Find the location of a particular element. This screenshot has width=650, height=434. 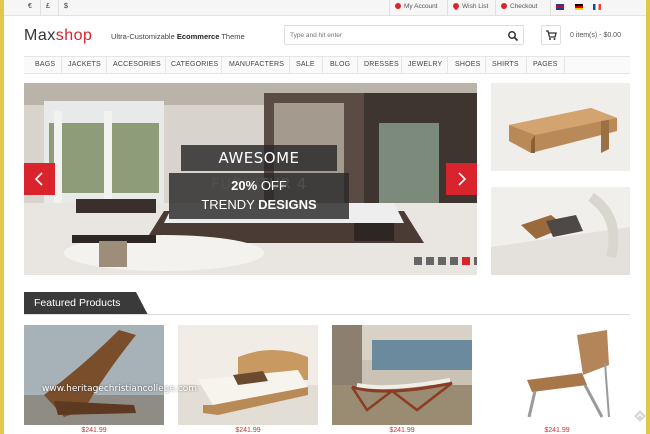

slider-next-button is located at coordinates (461, 179).